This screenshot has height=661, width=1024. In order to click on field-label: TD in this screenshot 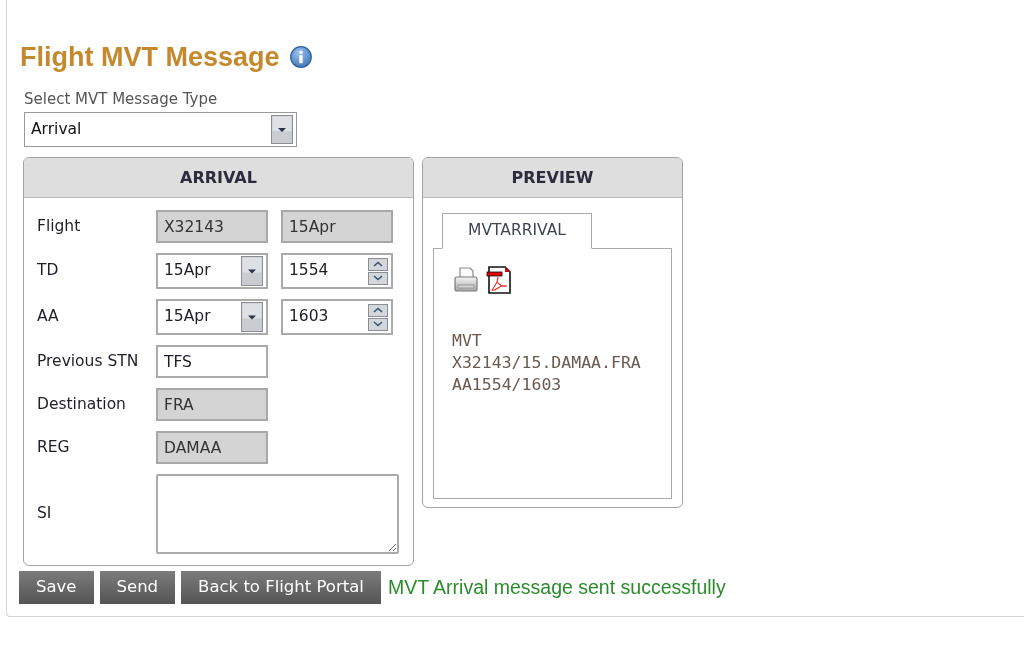, I will do `click(48, 271)`.